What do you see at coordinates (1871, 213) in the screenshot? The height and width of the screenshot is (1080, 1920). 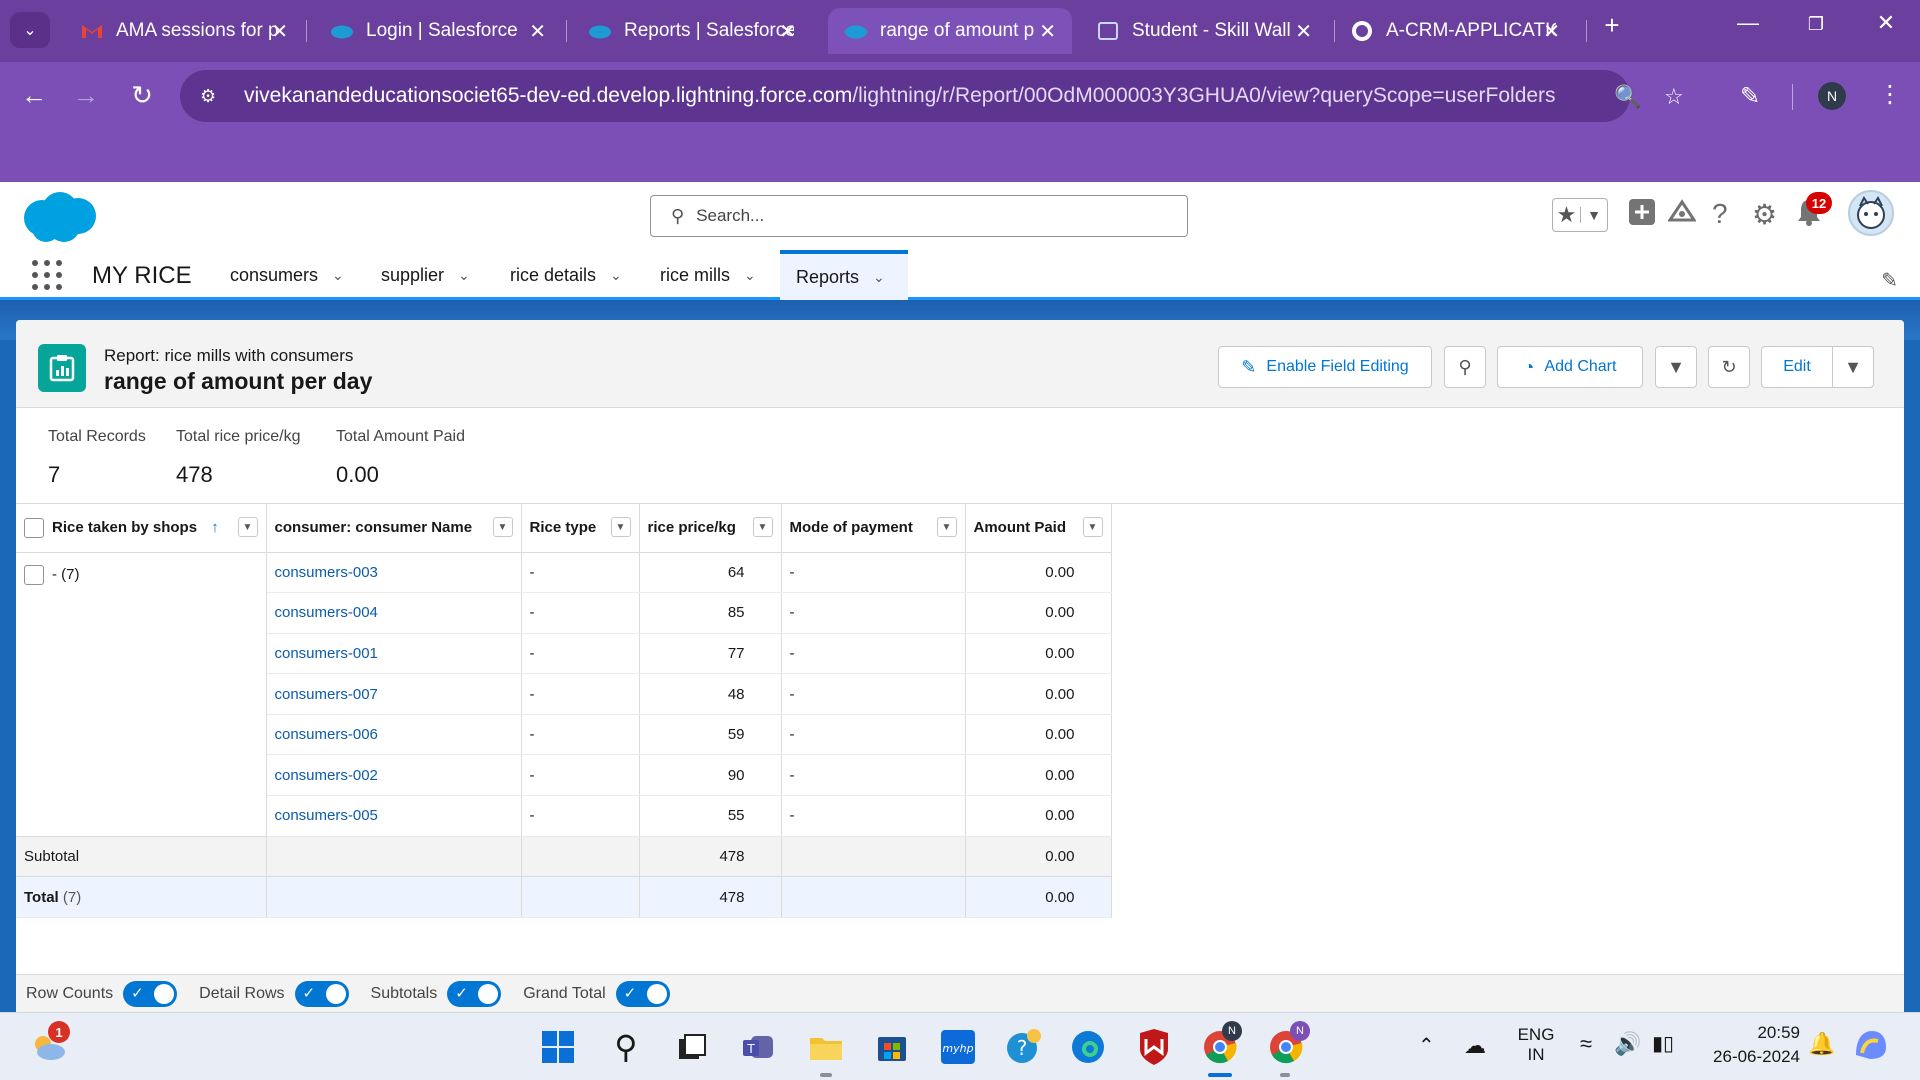 I see `user-avatar` at bounding box center [1871, 213].